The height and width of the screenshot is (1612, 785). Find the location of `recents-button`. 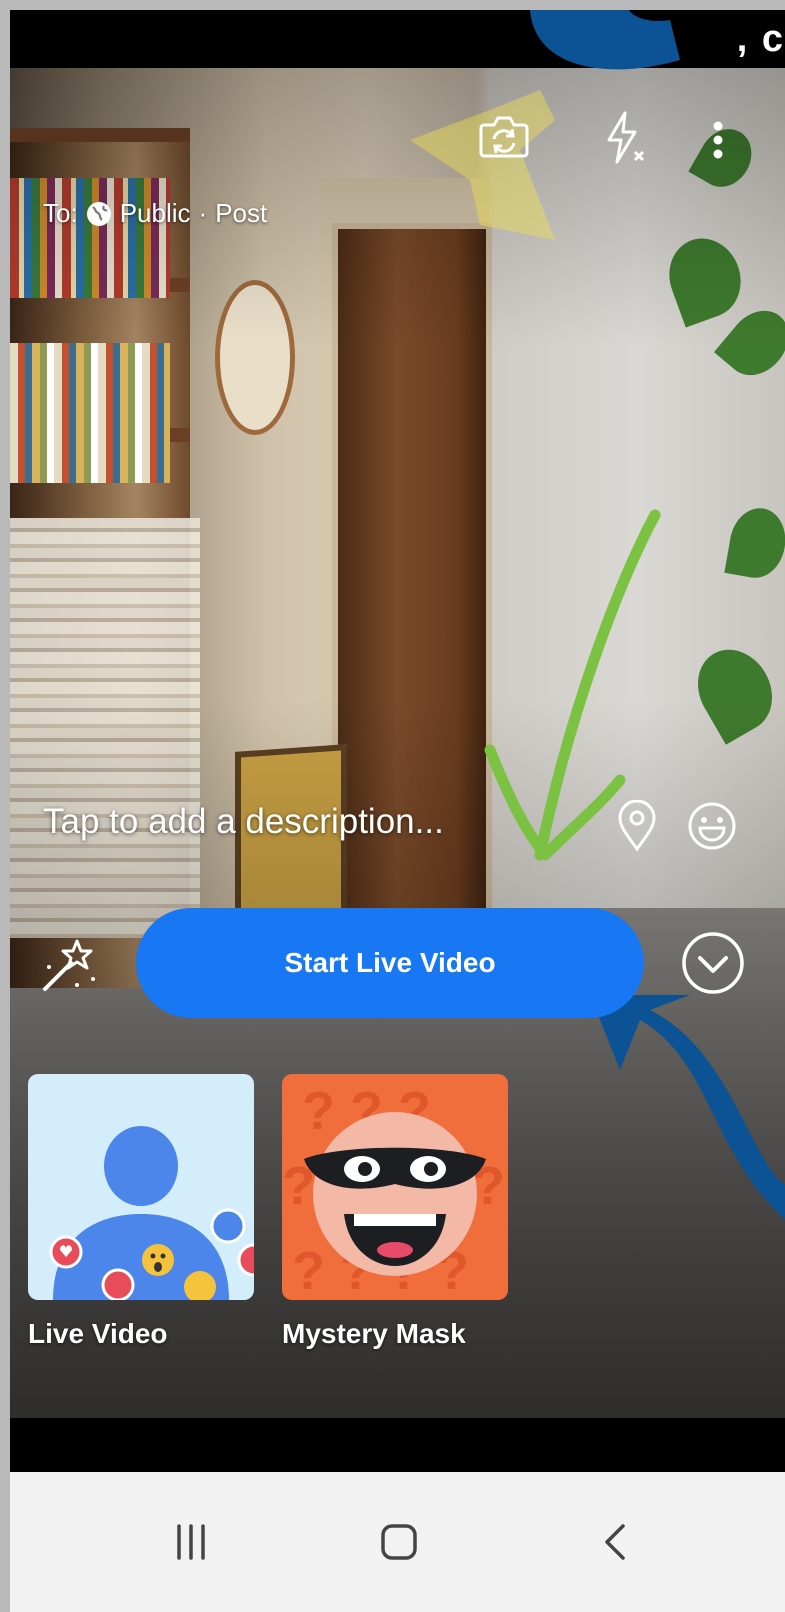

recents-button is located at coordinates (191, 1542).